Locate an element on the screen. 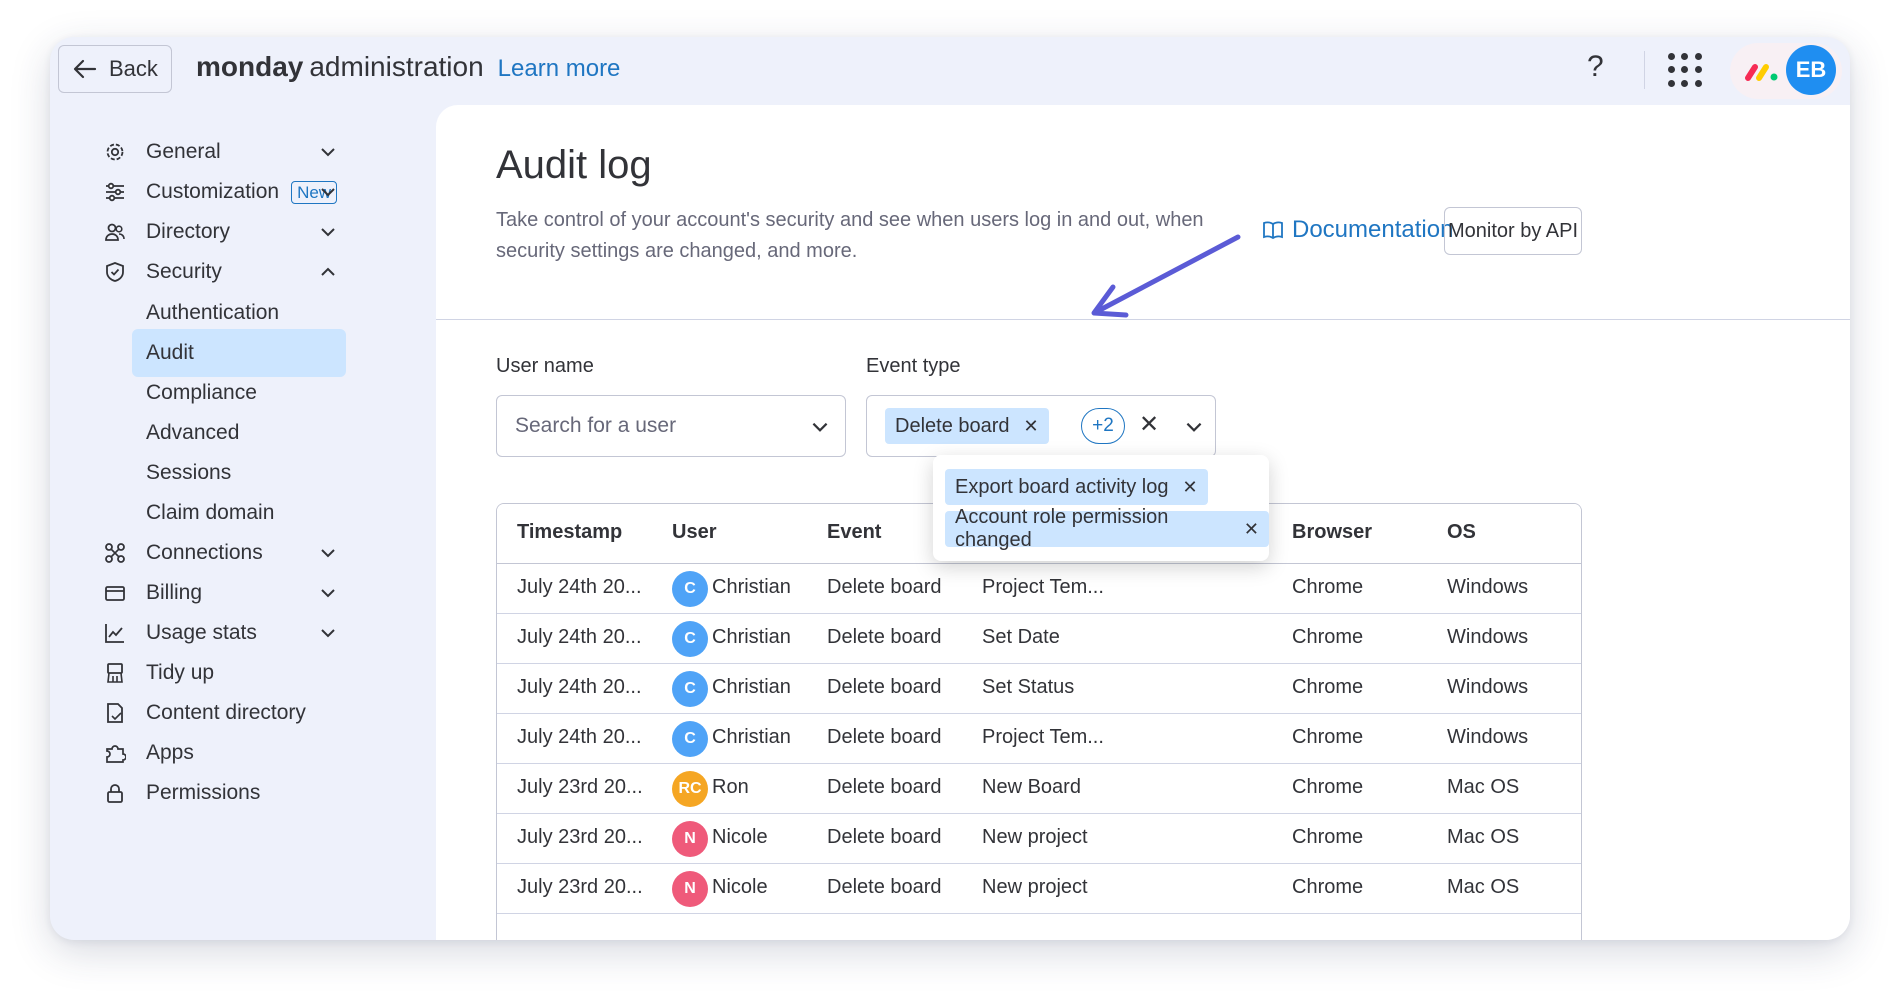  chart-icon is located at coordinates (114, 633).